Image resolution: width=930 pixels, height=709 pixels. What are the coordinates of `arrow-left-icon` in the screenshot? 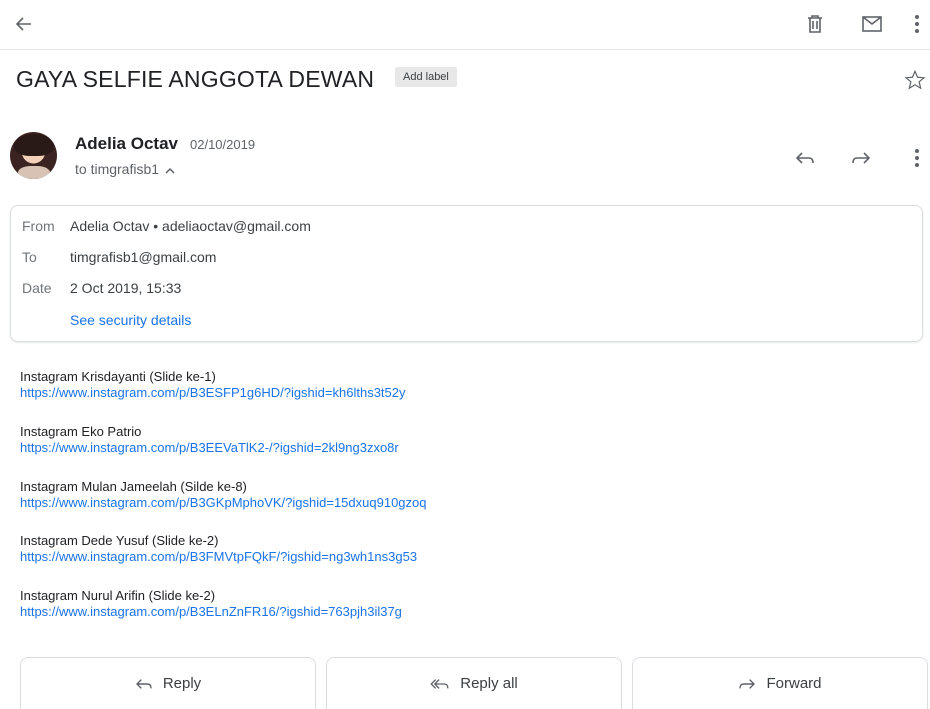 It's located at (24, 24).